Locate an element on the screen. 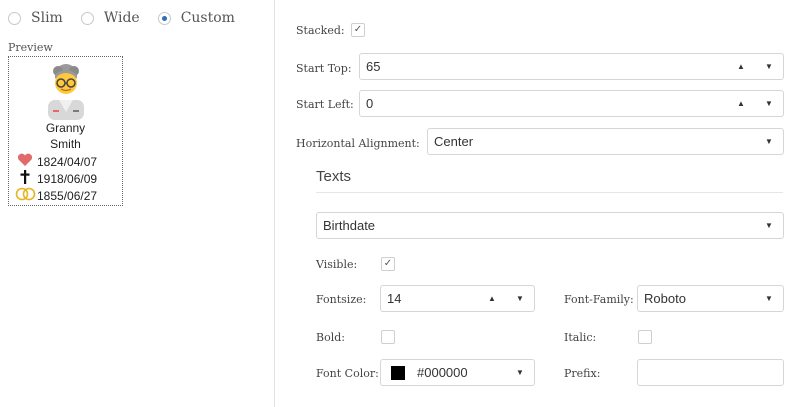 This screenshot has height=407, width=800. horizontal-alignment-value: Center is located at coordinates (454, 141).